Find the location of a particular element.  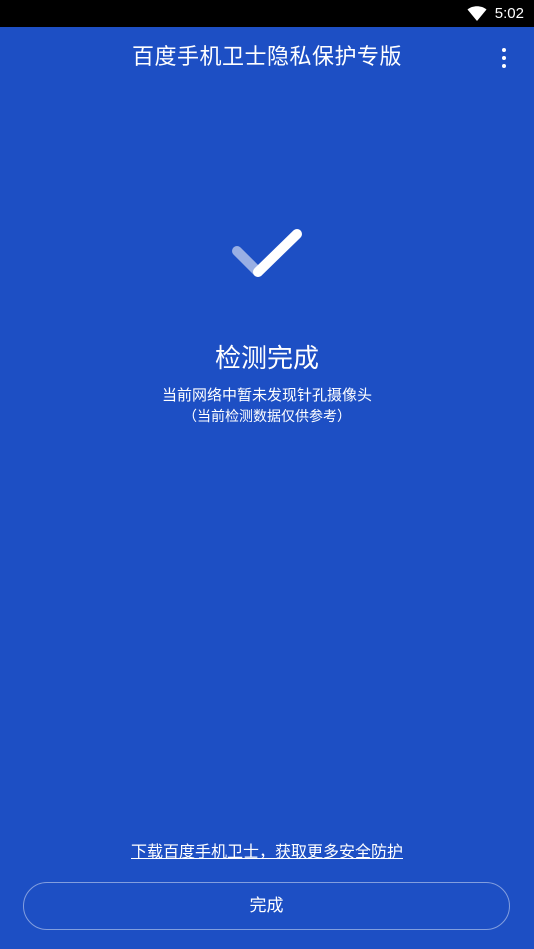

result-note: （当前检测数据仅供参考） is located at coordinates (267, 417).